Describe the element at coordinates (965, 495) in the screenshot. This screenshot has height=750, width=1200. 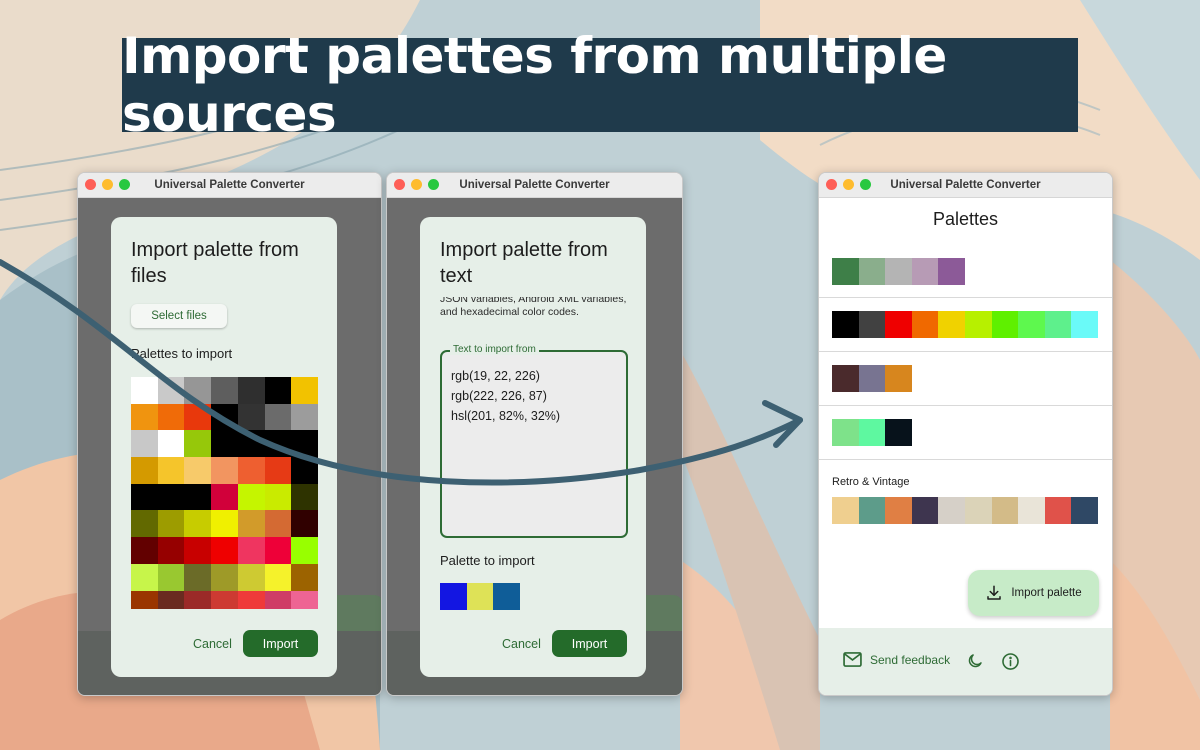
I see `palette-row: Retro & Vintage` at that location.